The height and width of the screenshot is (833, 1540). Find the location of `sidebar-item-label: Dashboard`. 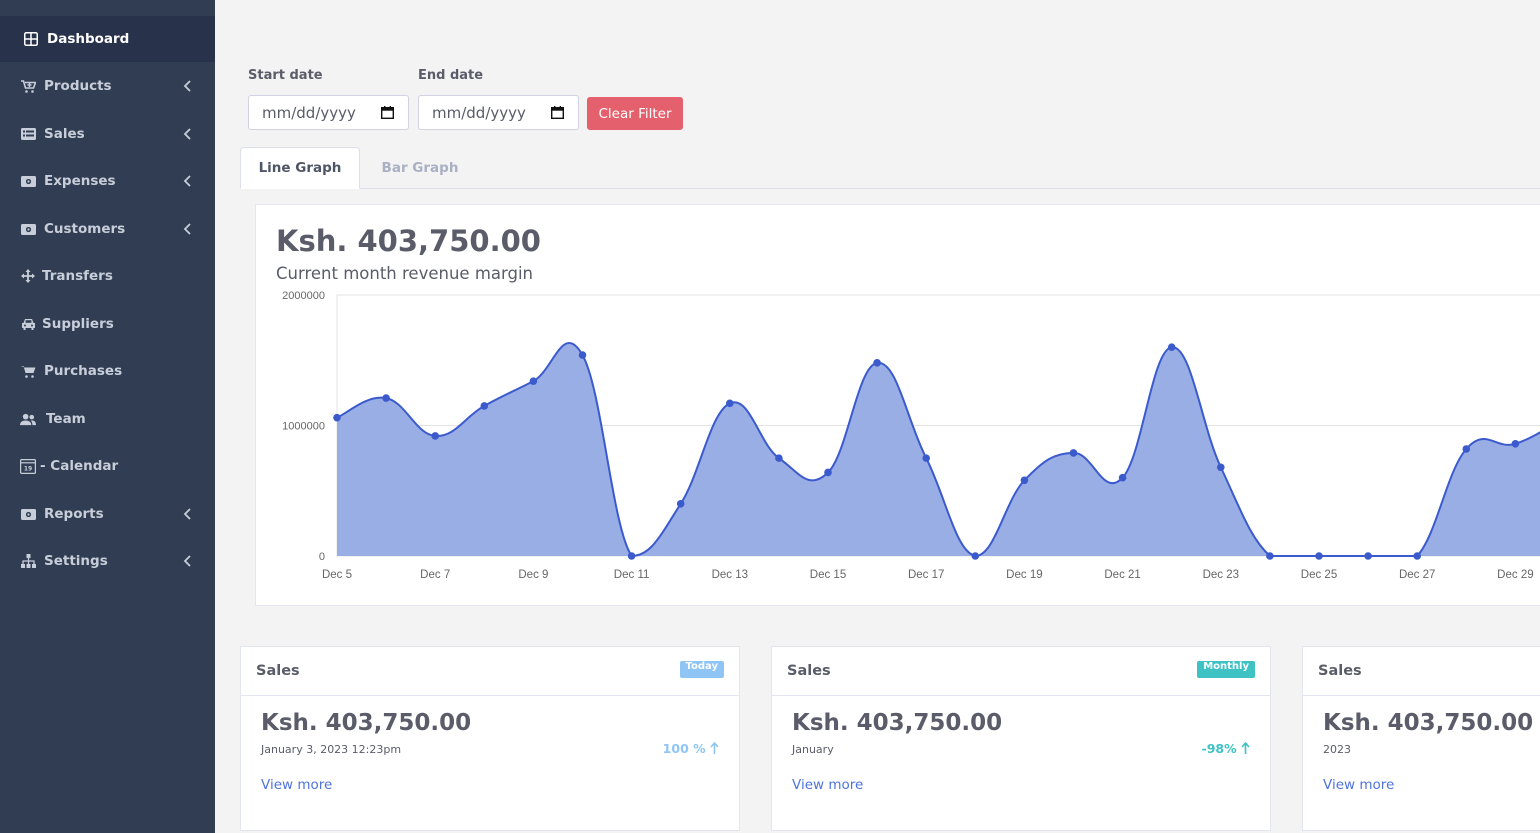

sidebar-item-label: Dashboard is located at coordinates (88, 39).